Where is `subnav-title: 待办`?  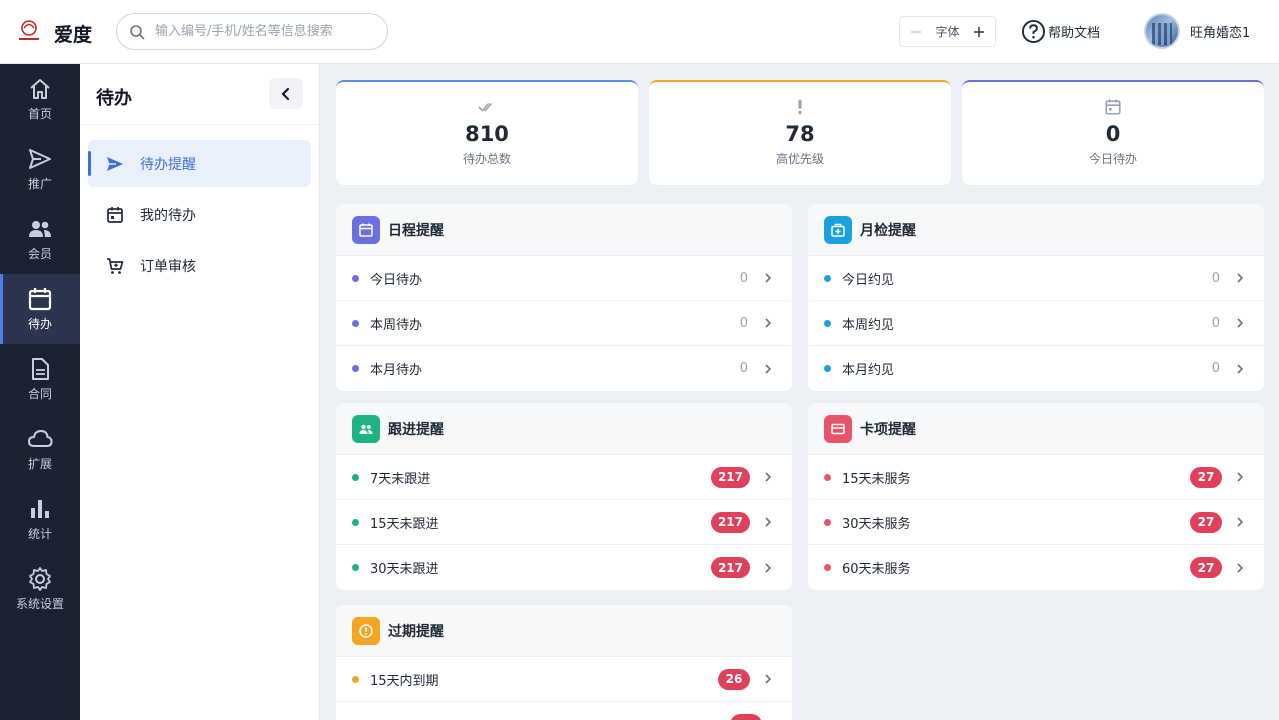 subnav-title: 待办 is located at coordinates (114, 98).